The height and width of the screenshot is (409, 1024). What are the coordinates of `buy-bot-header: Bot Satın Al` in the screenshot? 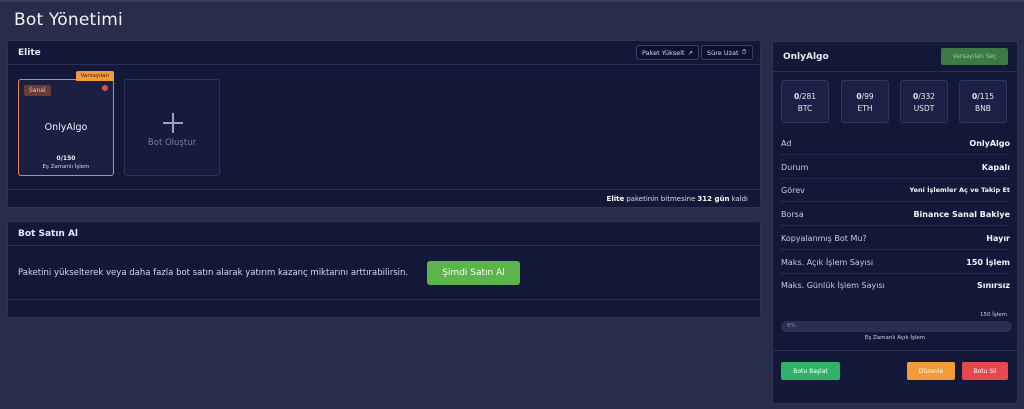 It's located at (384, 234).